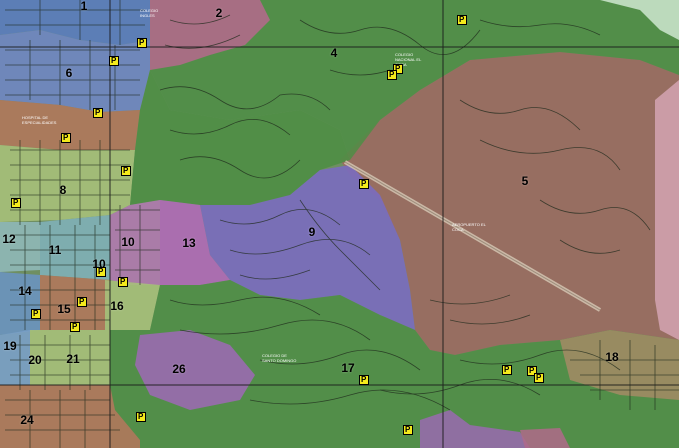  What do you see at coordinates (69, 73) in the screenshot?
I see `zone-label-6: 6` at bounding box center [69, 73].